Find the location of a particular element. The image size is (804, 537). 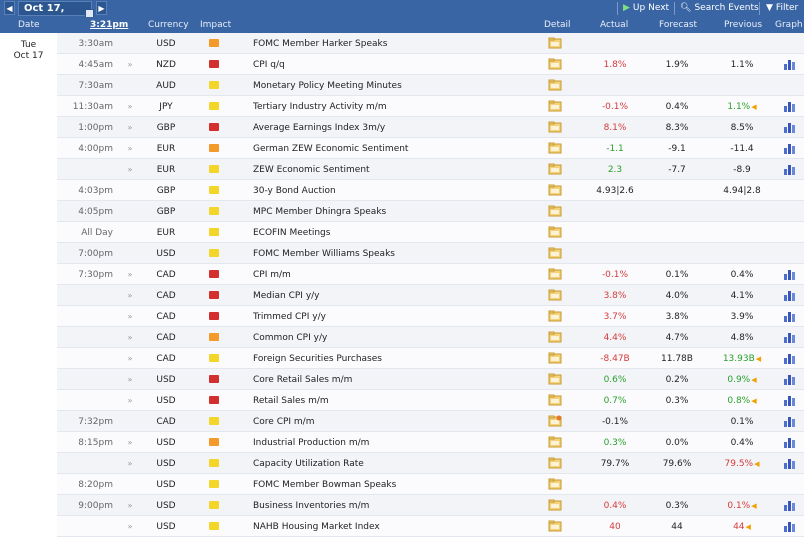

header-time: 3:21pm is located at coordinates (109, 25).